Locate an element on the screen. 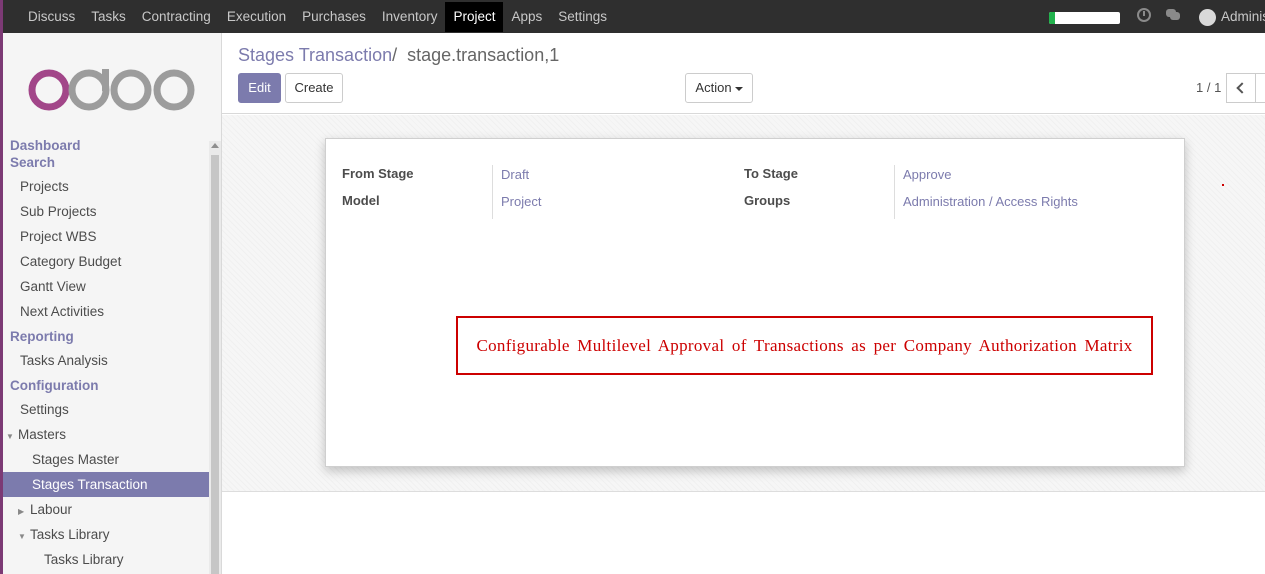 This screenshot has width=1265, height=574. sidebar-item-label: Category Budget is located at coordinates (71, 261).